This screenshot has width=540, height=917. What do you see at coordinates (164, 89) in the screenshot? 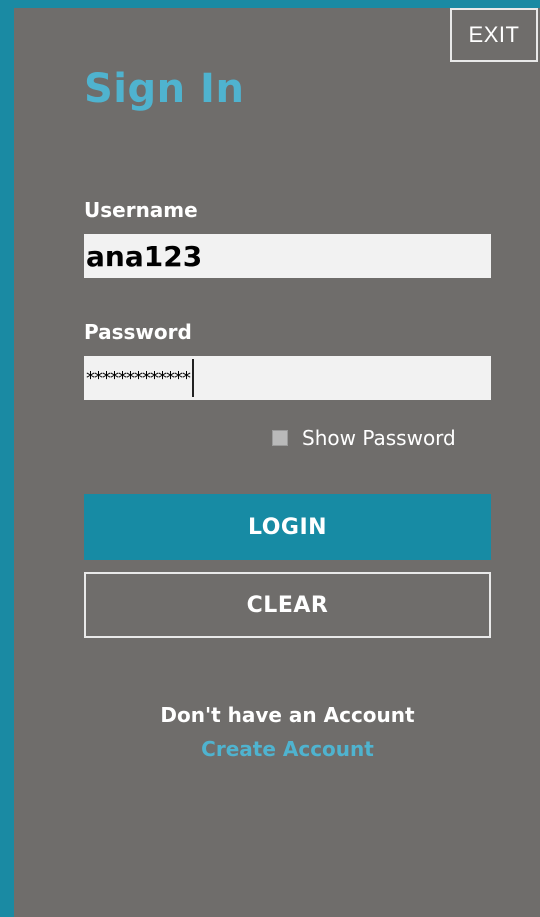
I see `page-title: Sign In` at bounding box center [164, 89].